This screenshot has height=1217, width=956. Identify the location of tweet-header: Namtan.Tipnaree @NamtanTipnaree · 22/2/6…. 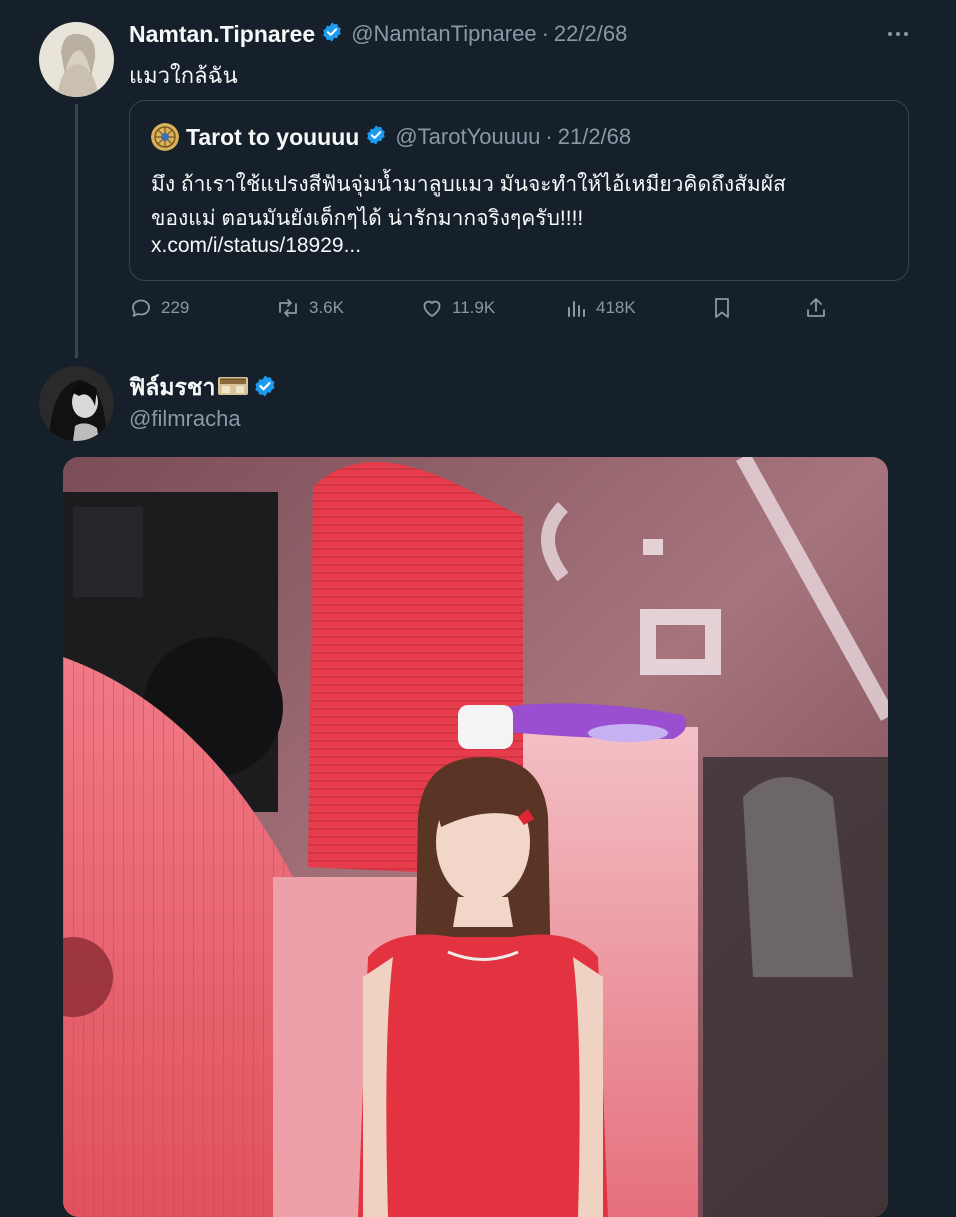
(378, 34).